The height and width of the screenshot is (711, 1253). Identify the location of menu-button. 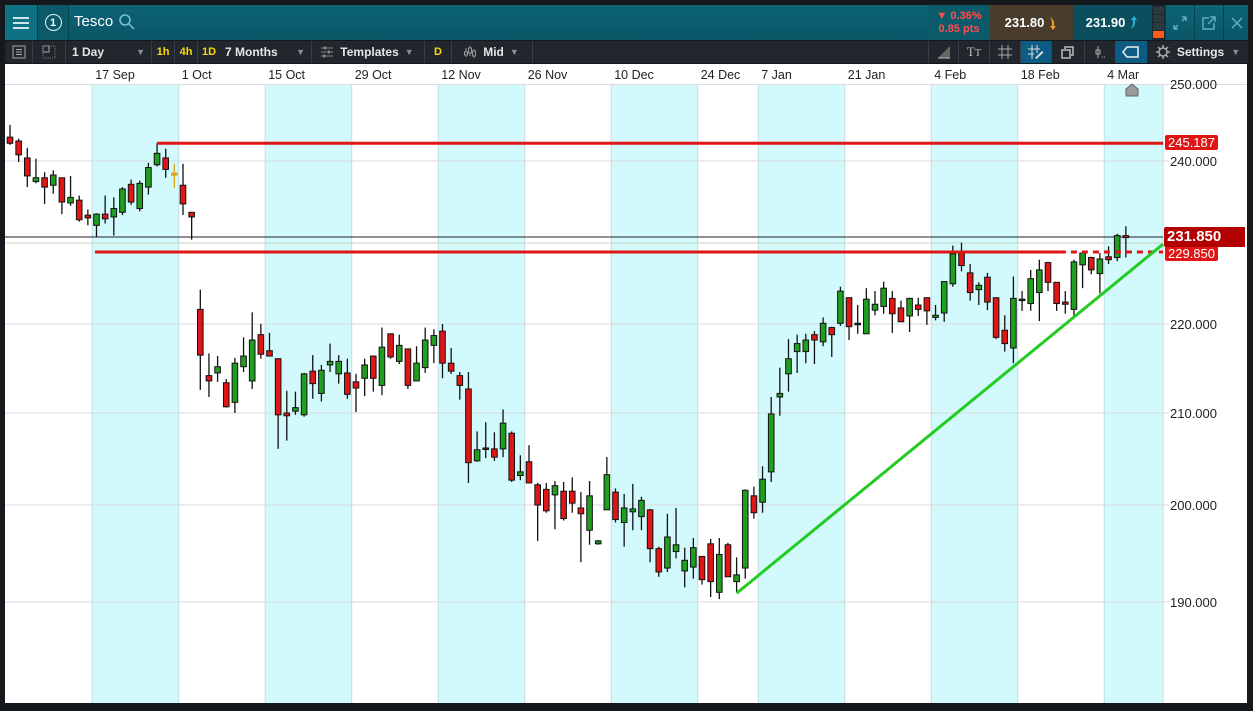
(21, 22).